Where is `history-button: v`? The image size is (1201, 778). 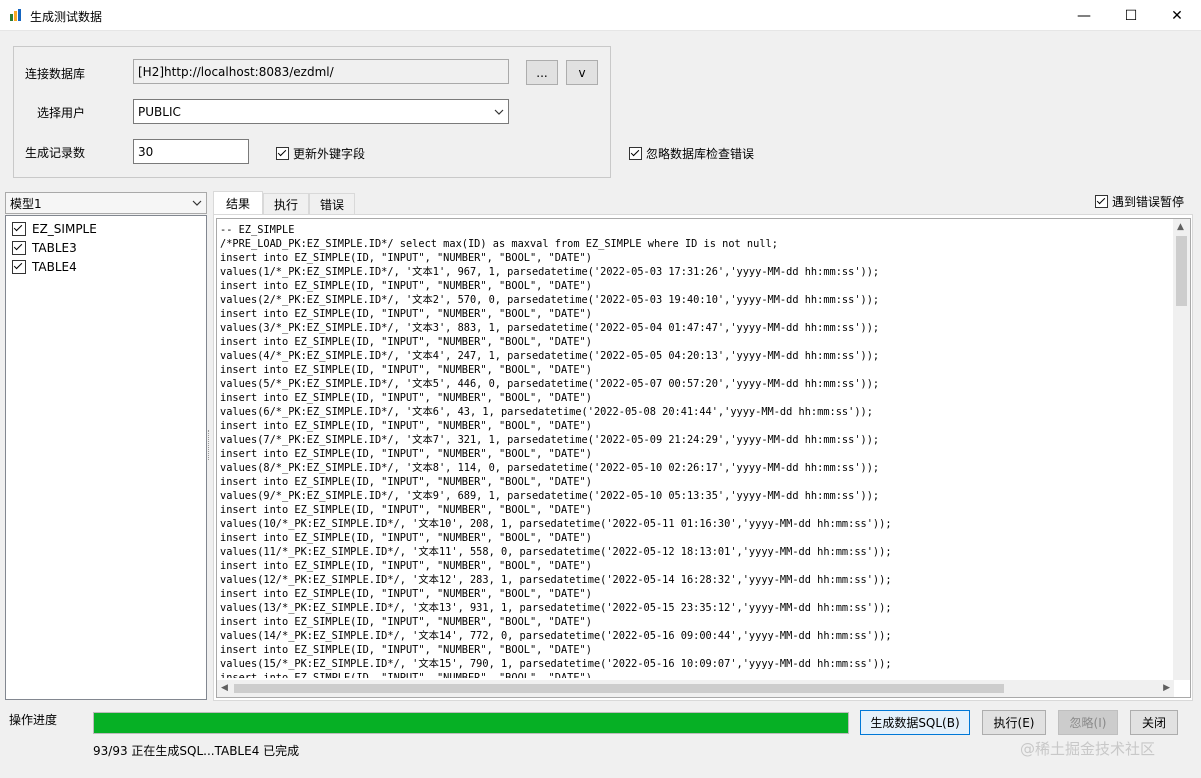 history-button: v is located at coordinates (582, 72).